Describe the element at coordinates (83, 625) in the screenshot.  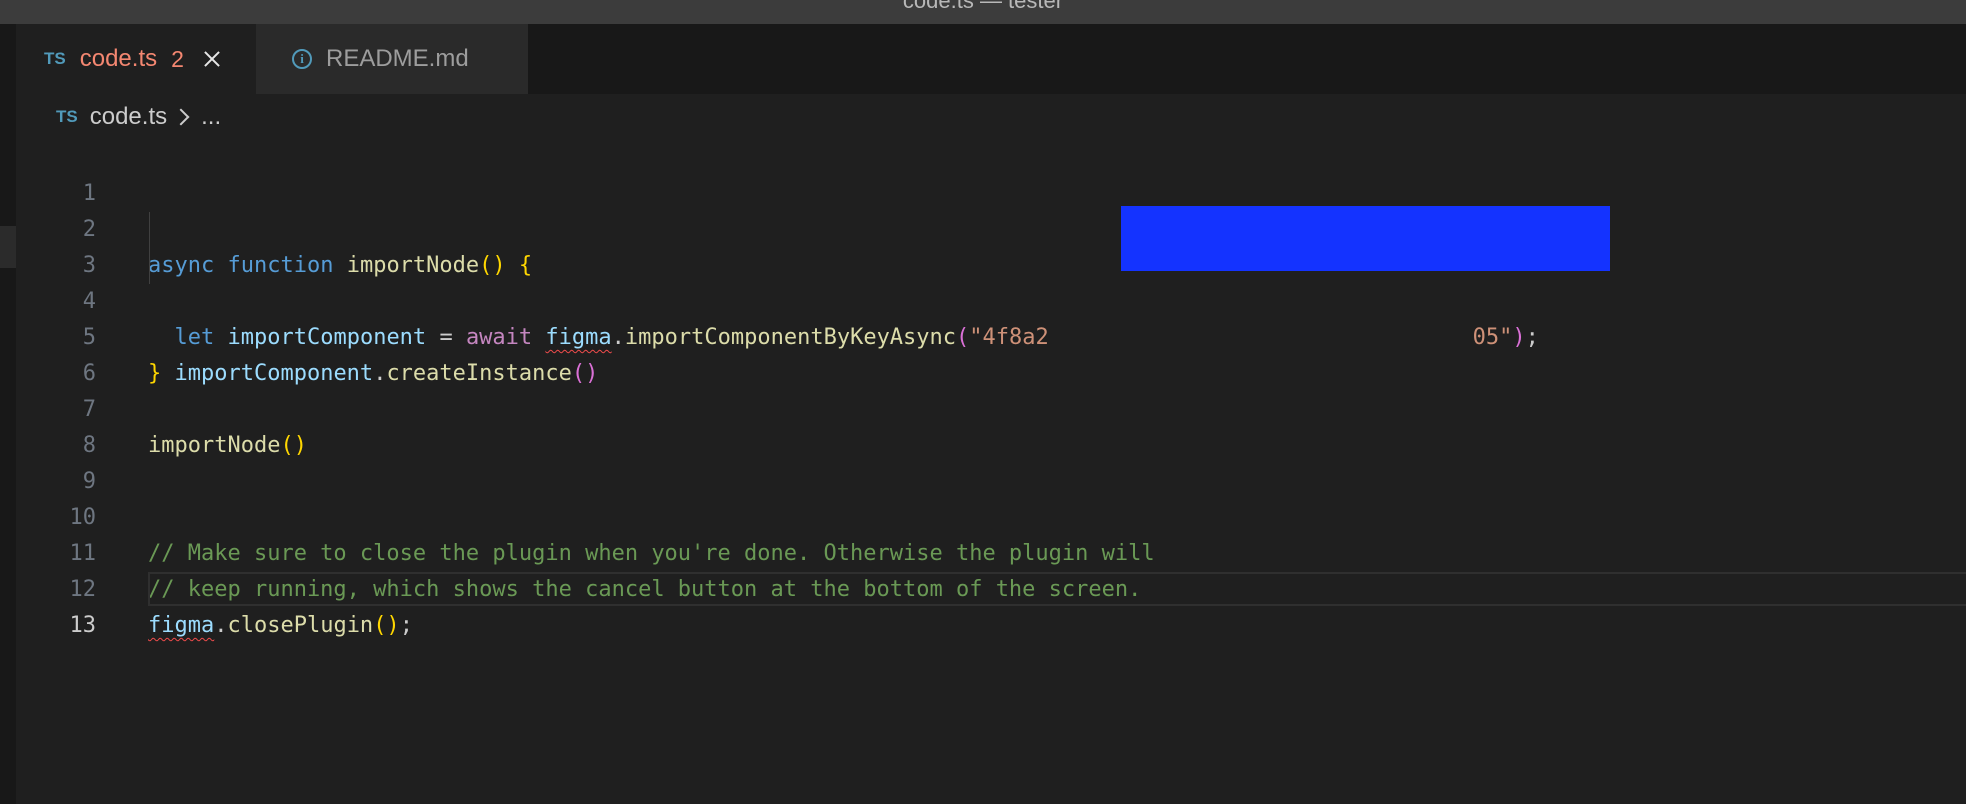
I see `line-number: 13` at that location.